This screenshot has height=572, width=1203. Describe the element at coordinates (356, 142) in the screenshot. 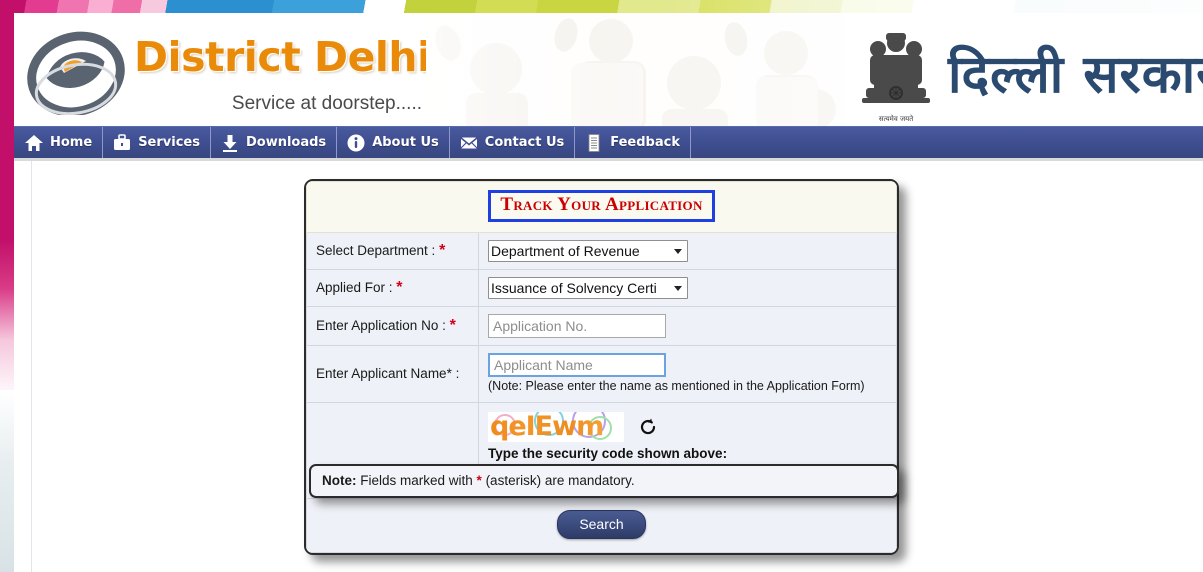

I see `info-icon` at that location.